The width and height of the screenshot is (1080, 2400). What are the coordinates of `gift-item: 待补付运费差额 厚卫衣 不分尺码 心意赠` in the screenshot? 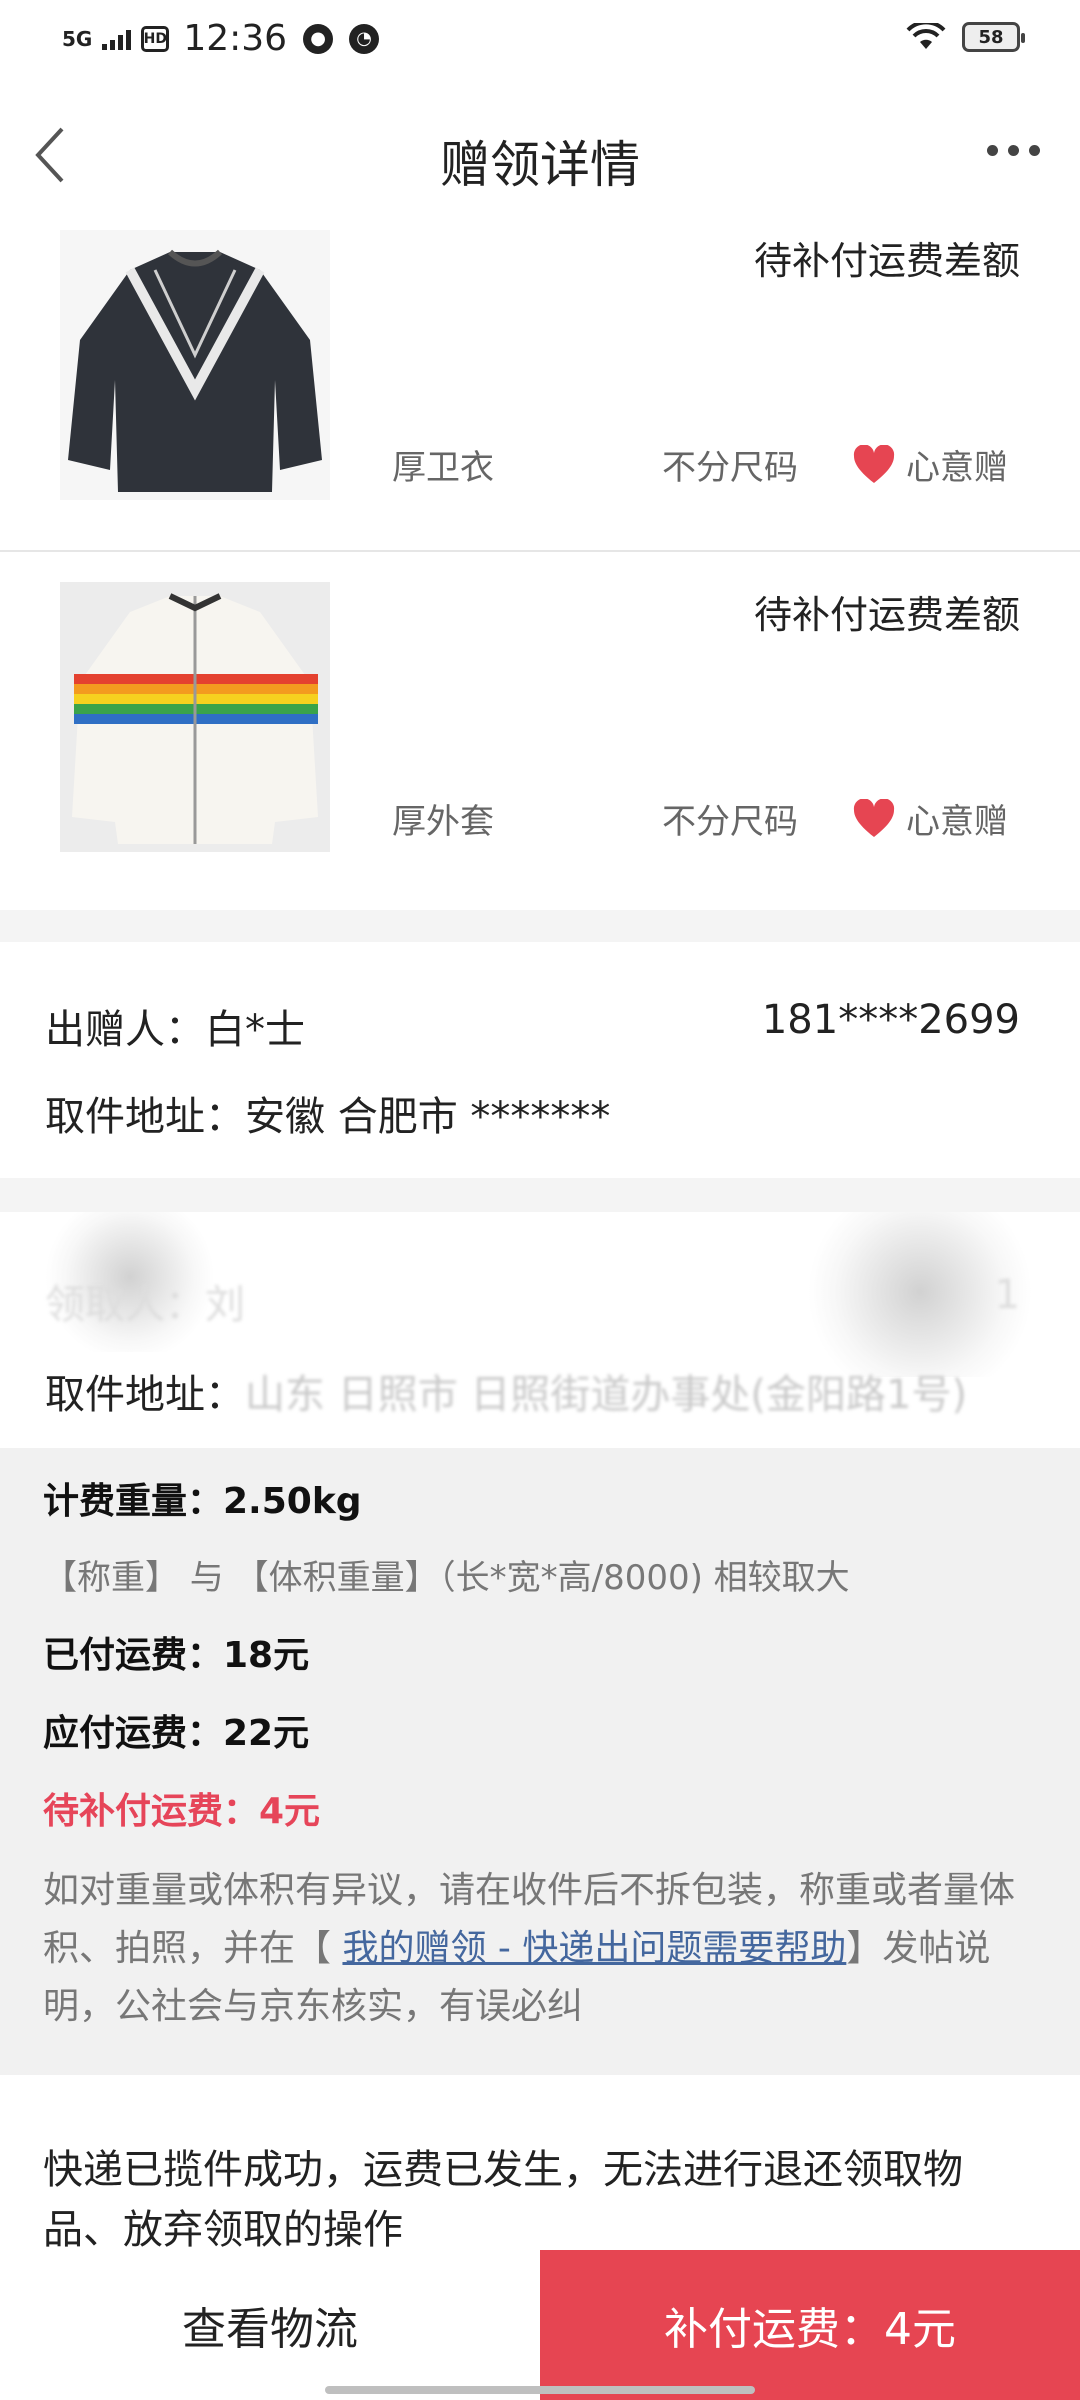 It's located at (540, 380).